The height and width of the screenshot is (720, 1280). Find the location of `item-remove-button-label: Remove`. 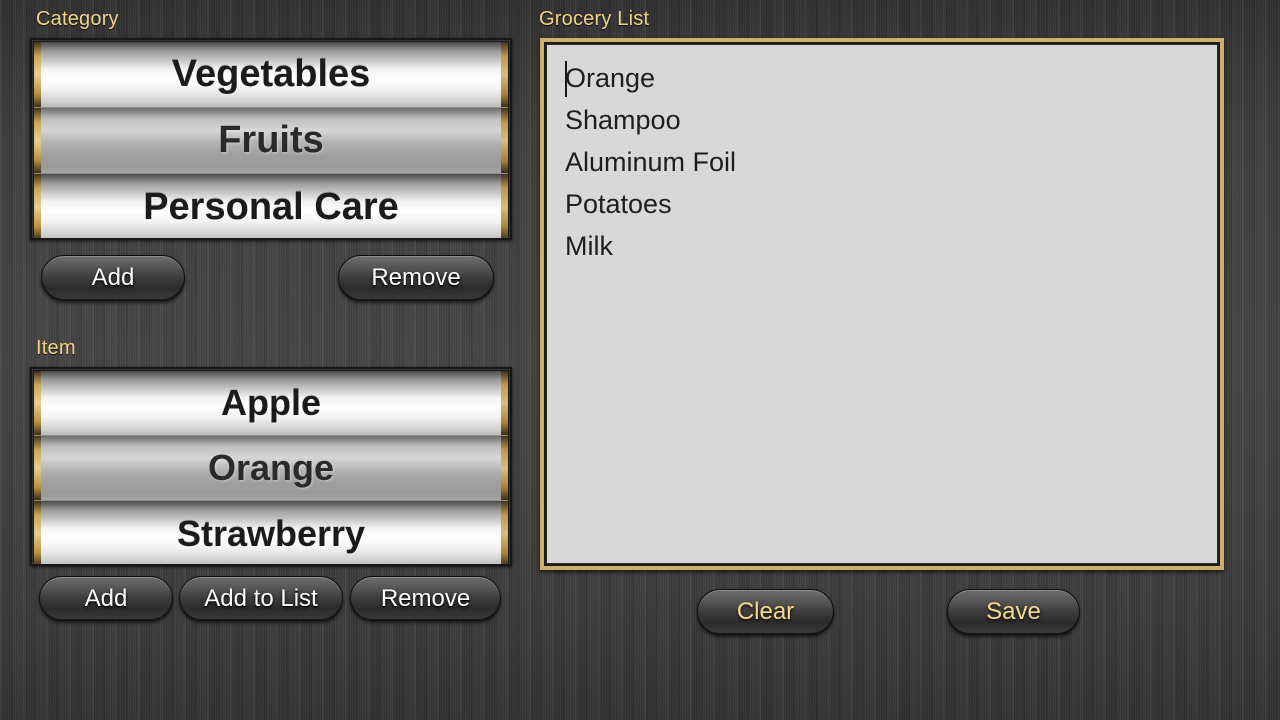

item-remove-button-label: Remove is located at coordinates (425, 598).